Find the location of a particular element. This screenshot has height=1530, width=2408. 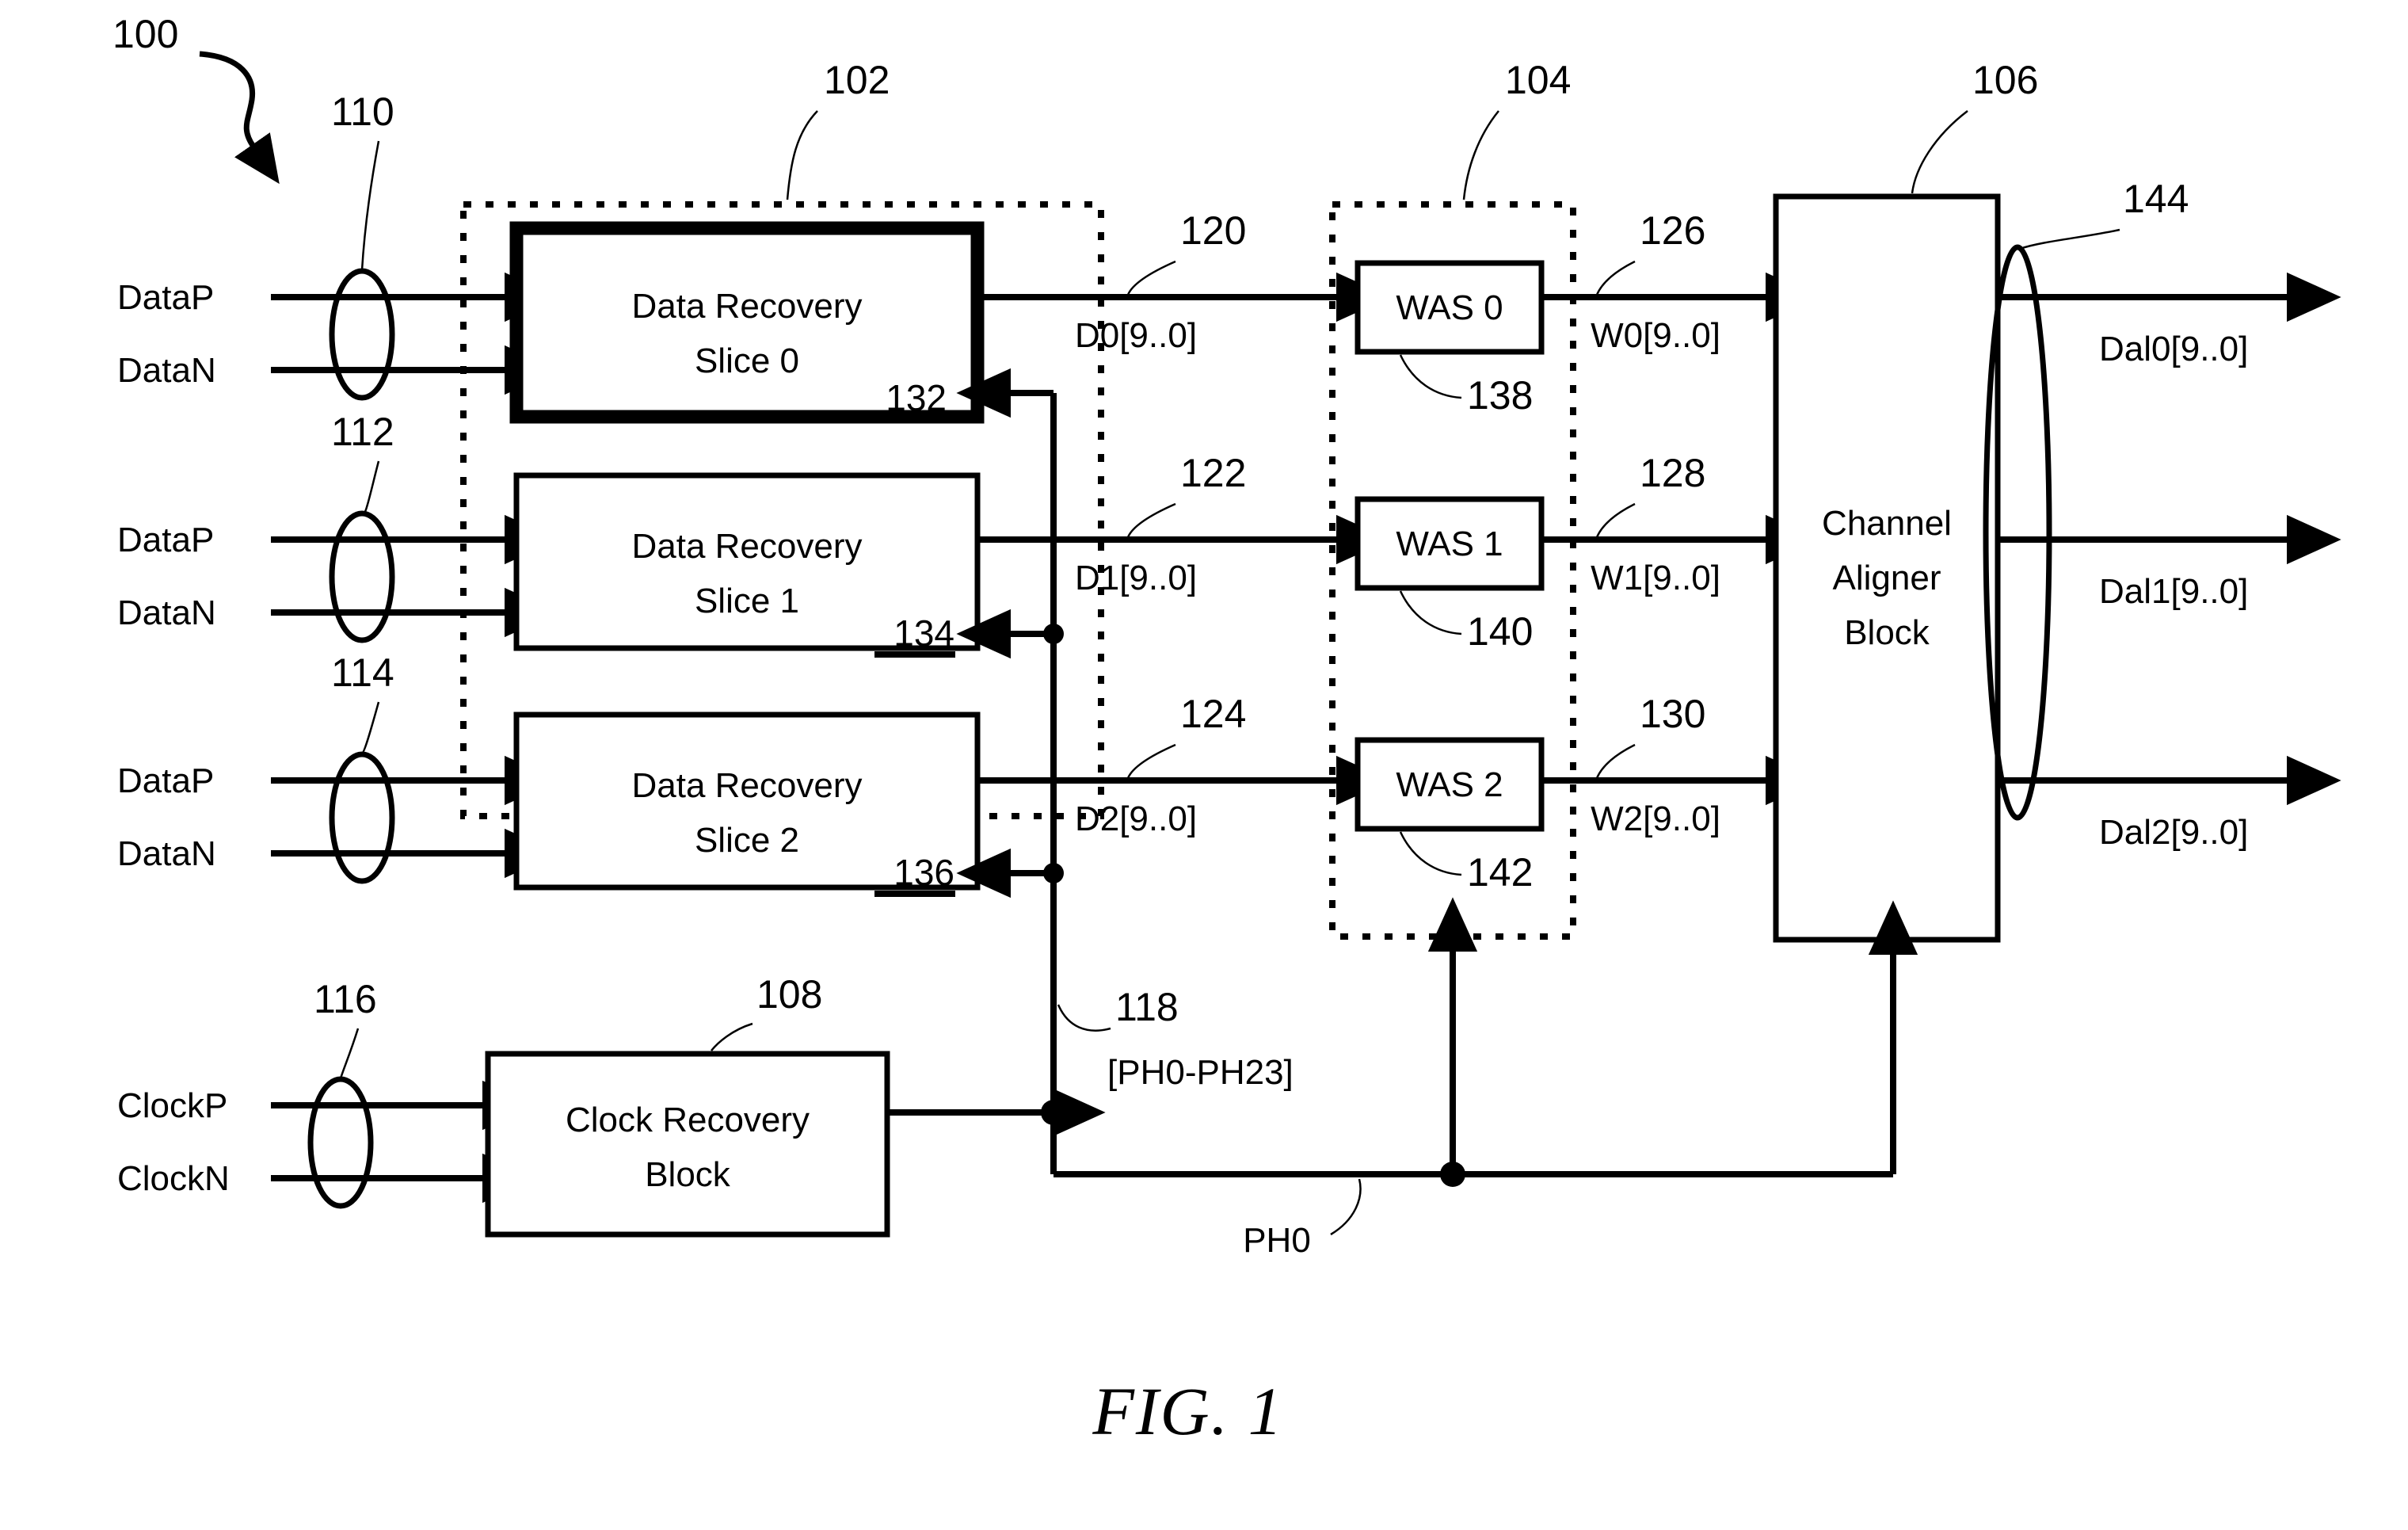

input-label-datan-2: DataN is located at coordinates (166, 853).